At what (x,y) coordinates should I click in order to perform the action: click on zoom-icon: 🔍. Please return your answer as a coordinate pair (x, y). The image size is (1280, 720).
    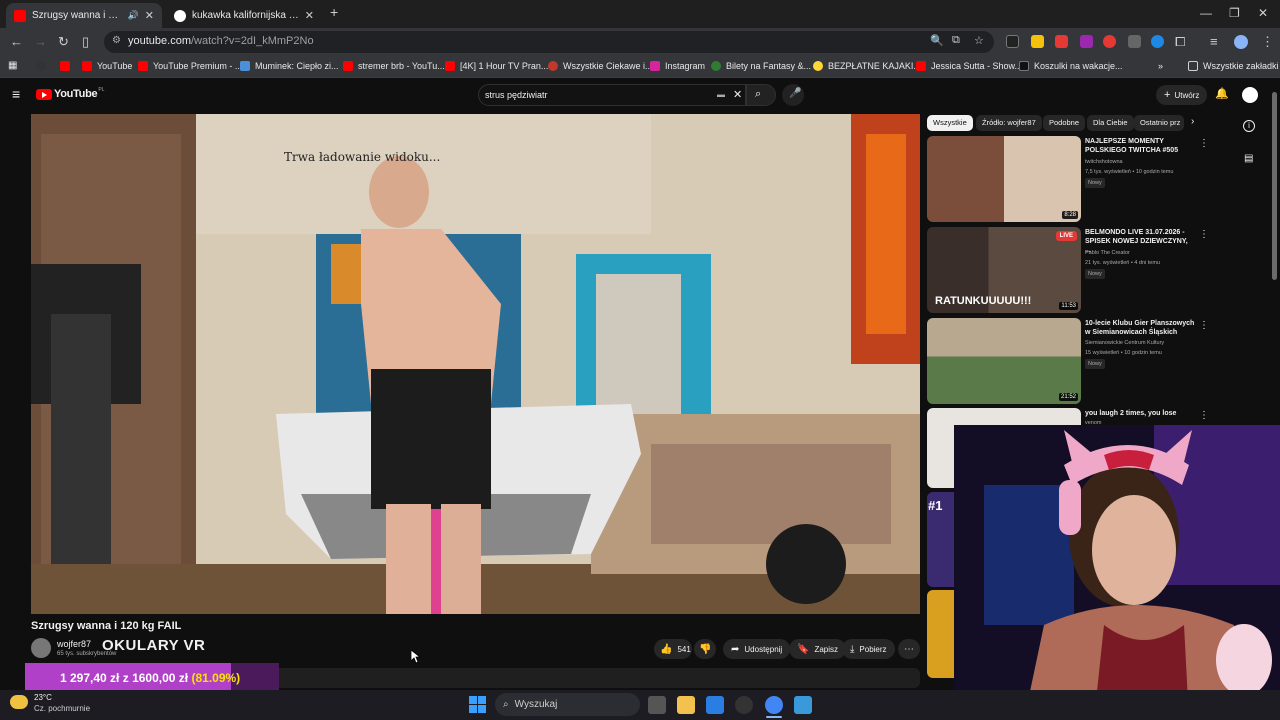
    Looking at the image, I should click on (937, 40).